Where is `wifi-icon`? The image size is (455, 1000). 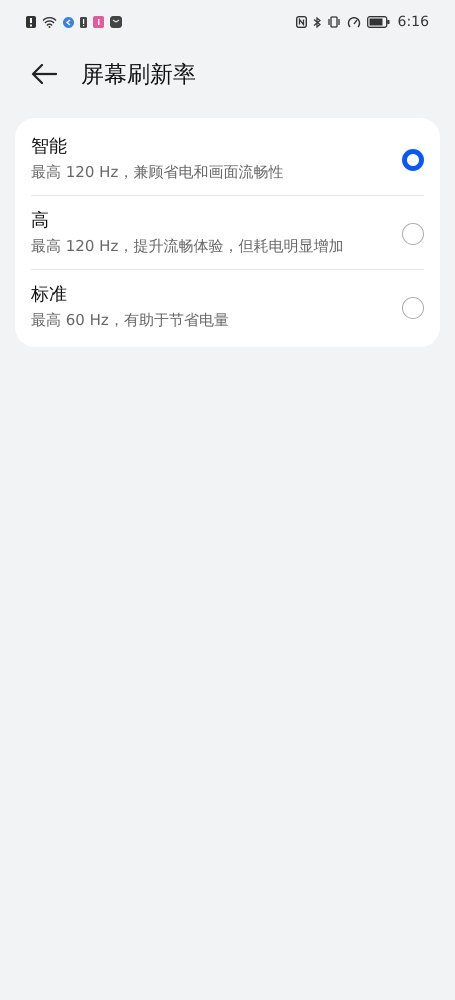 wifi-icon is located at coordinates (49, 22).